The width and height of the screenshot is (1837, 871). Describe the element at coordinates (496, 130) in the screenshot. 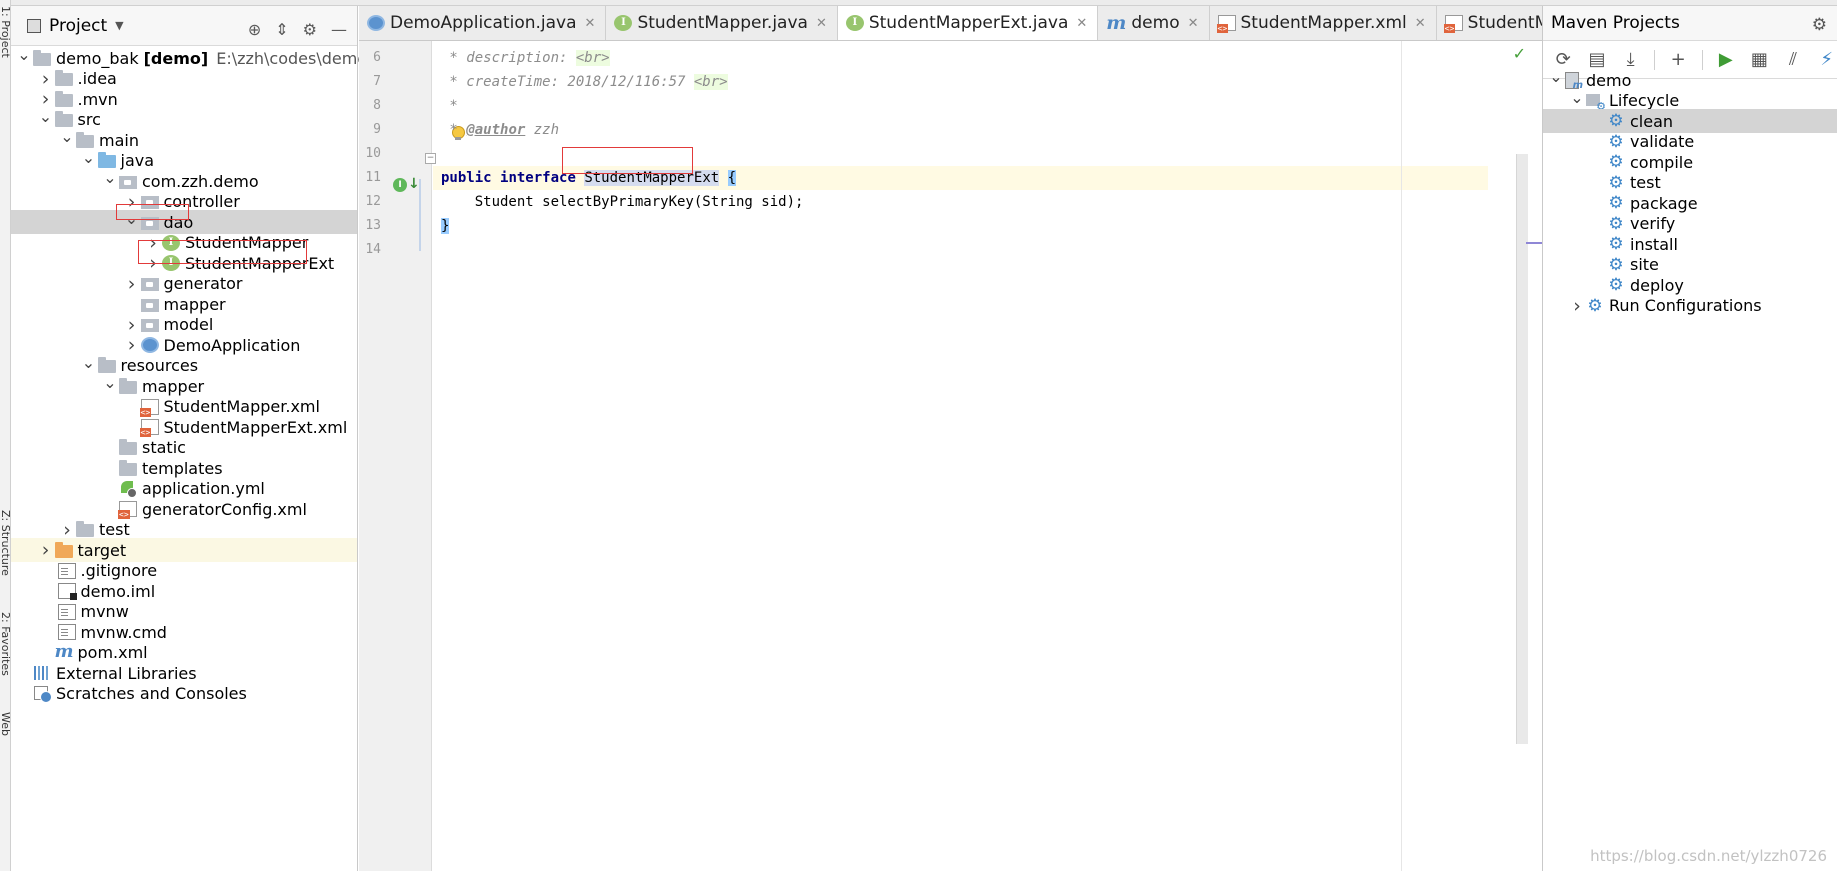

I see `javadoc-tag: @author` at that location.